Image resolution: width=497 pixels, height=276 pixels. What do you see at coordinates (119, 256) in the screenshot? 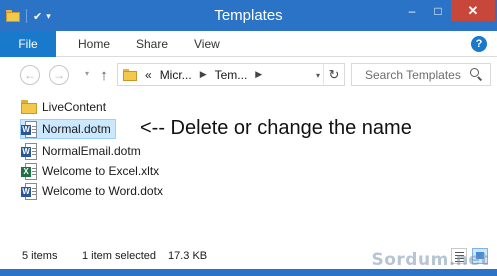
I see `status-selection: 1 item selected` at bounding box center [119, 256].